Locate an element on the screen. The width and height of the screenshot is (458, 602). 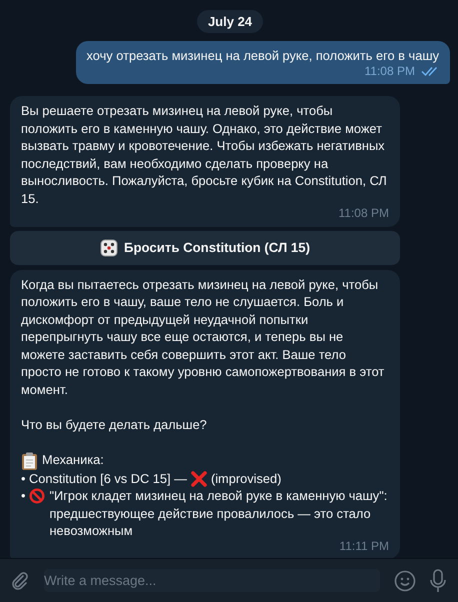
dice-icon is located at coordinates (109, 247).